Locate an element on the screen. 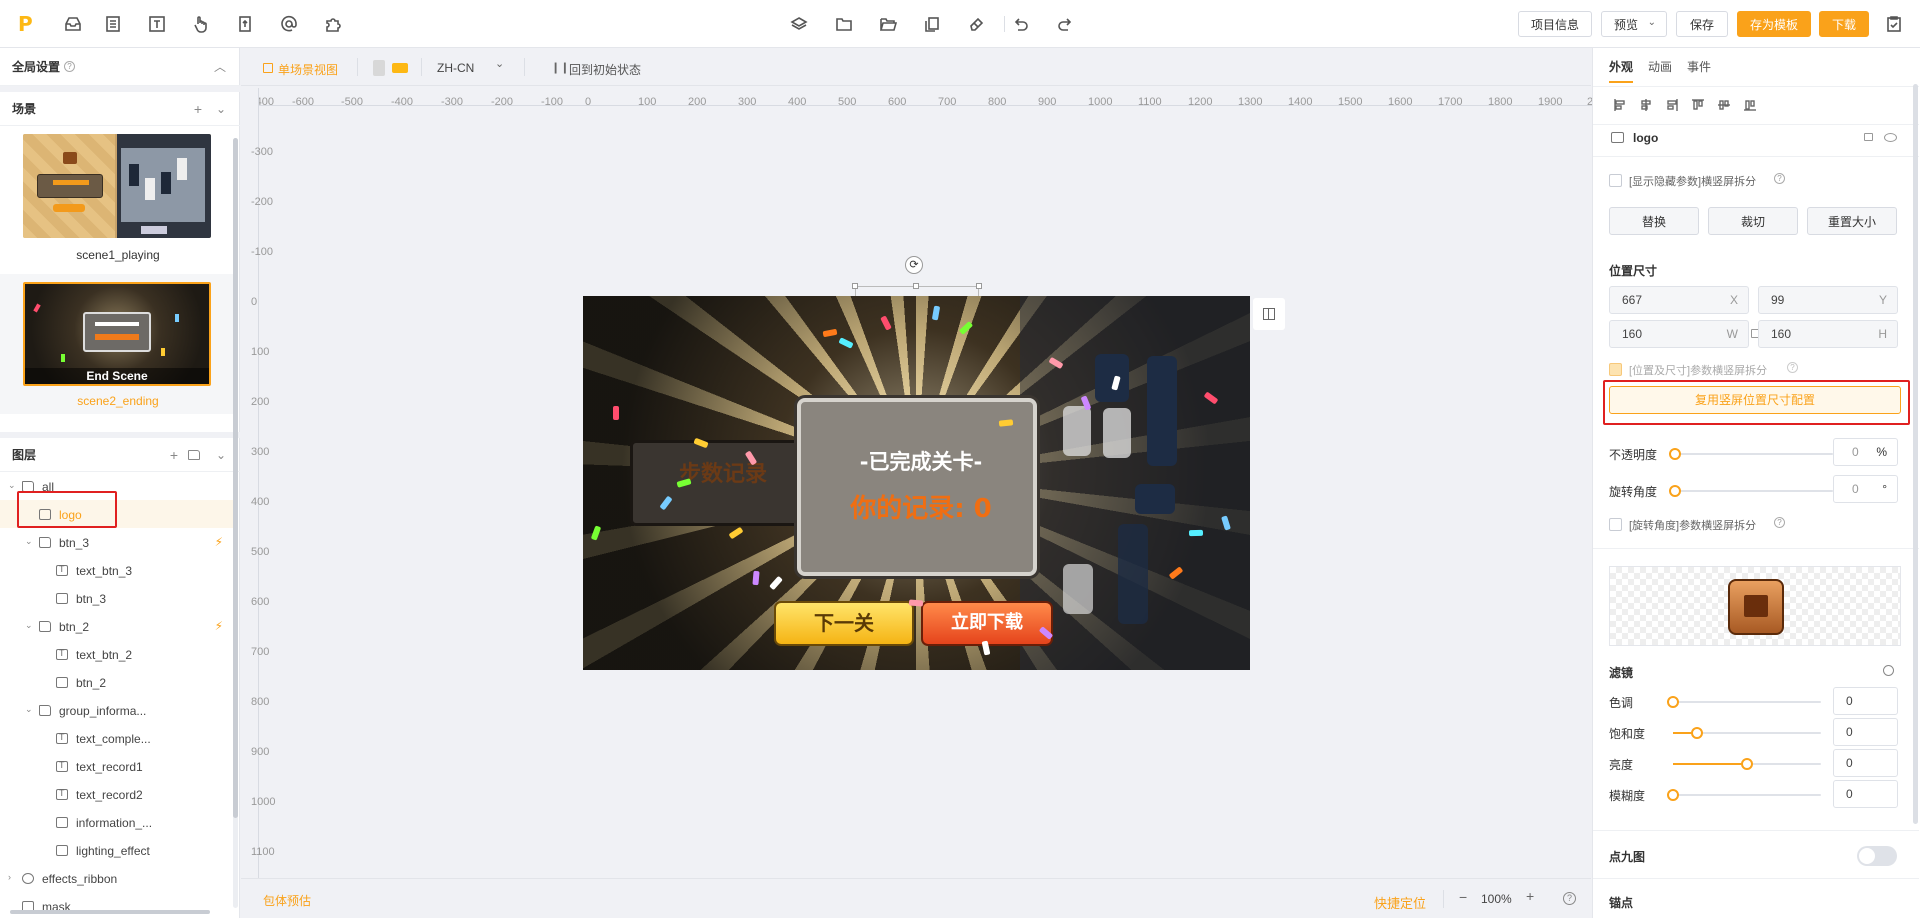 The image size is (1920, 918). align-middle-v-icon is located at coordinates (1725, 105).